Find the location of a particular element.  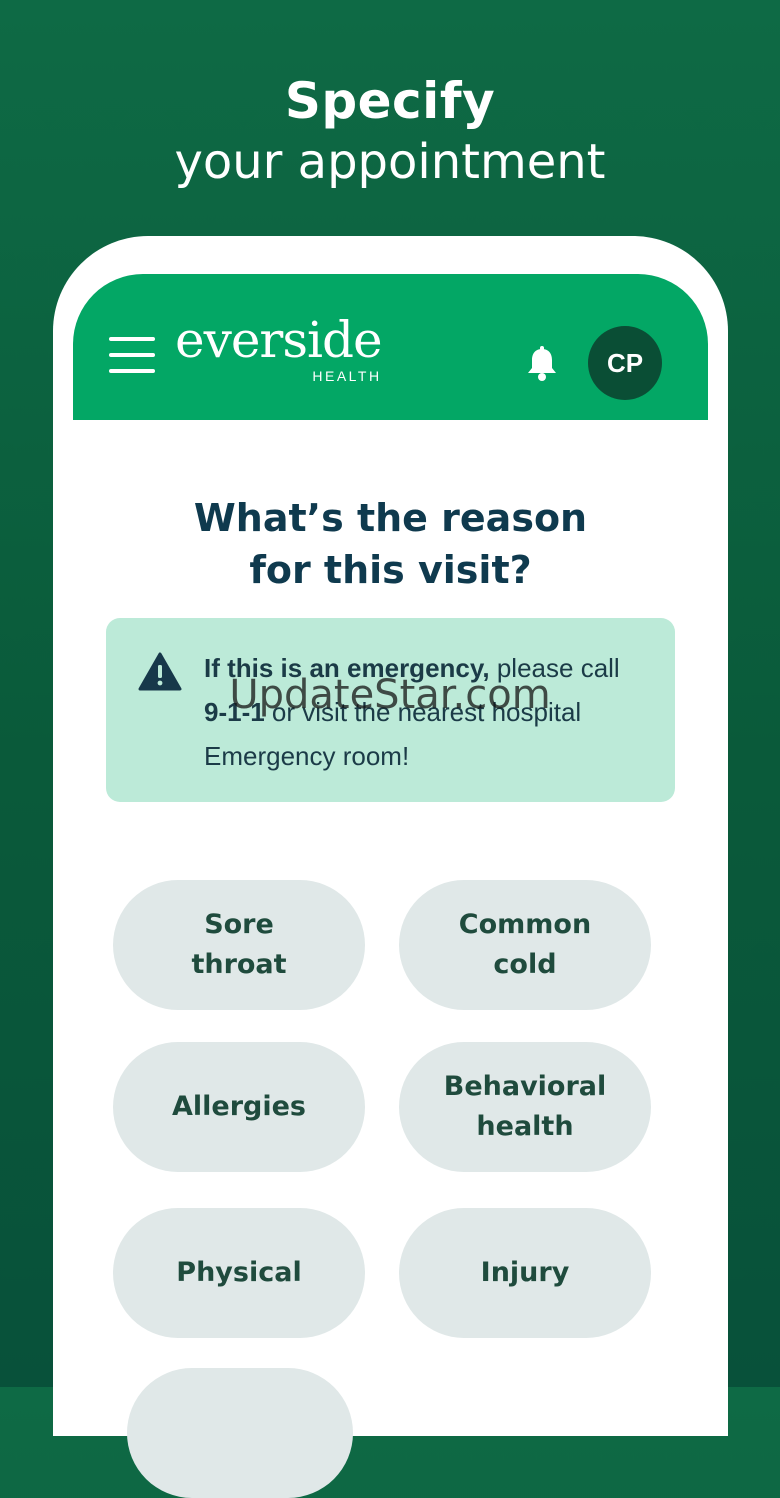

reason-label-line1: Behavioral is located at coordinates (525, 1086).